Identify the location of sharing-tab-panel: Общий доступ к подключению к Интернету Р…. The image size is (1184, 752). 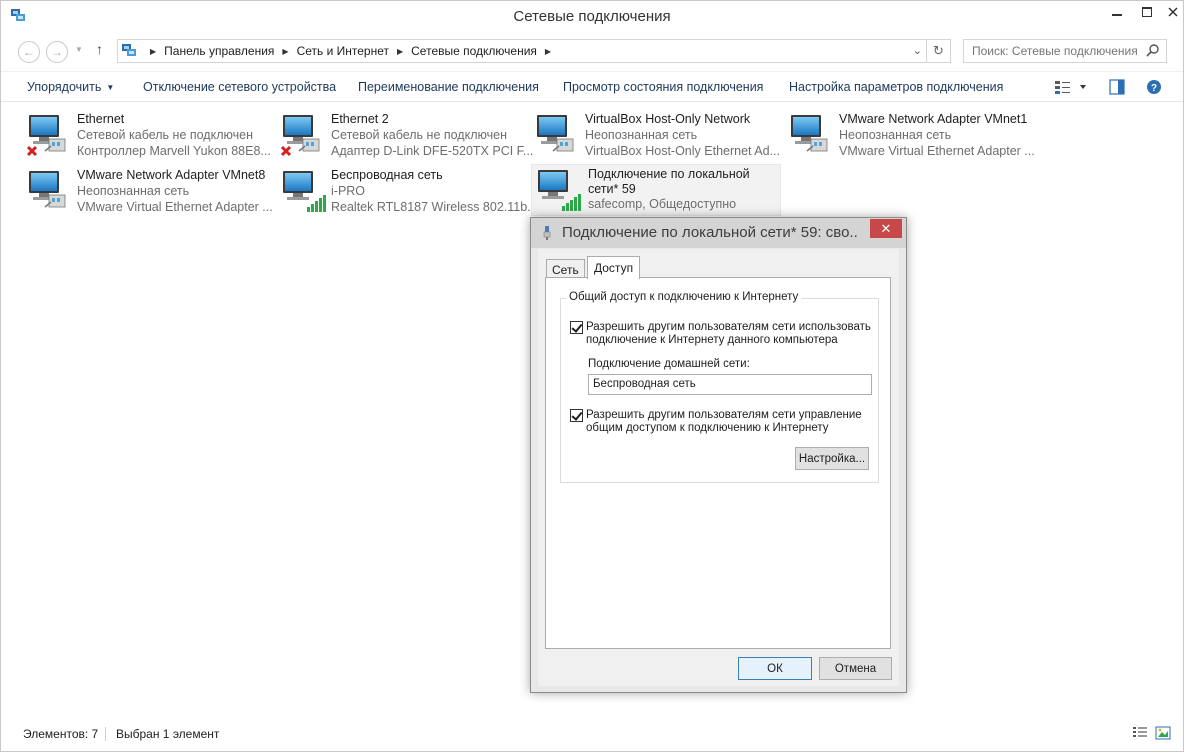
(718, 463).